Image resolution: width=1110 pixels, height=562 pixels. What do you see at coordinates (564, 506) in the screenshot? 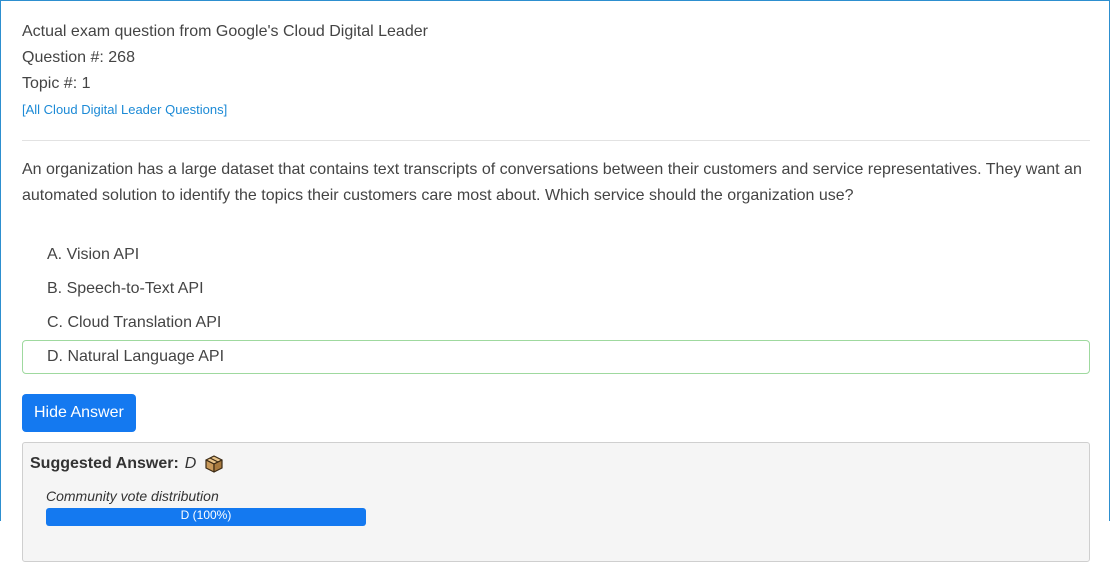
I see `vote-distribution: Community vote distribution D (100%)` at bounding box center [564, 506].